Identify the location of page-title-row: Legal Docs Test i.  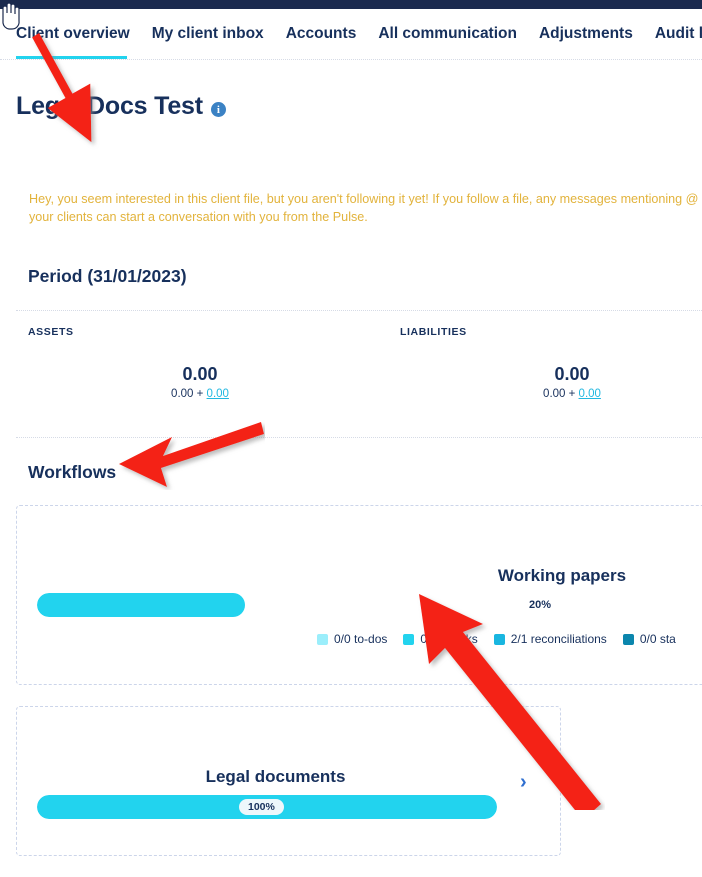
(121, 106).